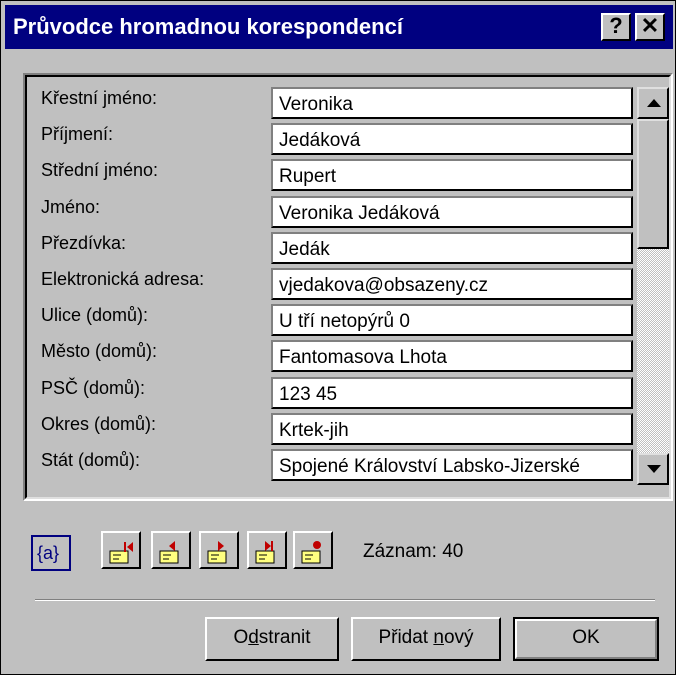 The width and height of the screenshot is (678, 677). I want to click on scroll-down-button, so click(653, 469).